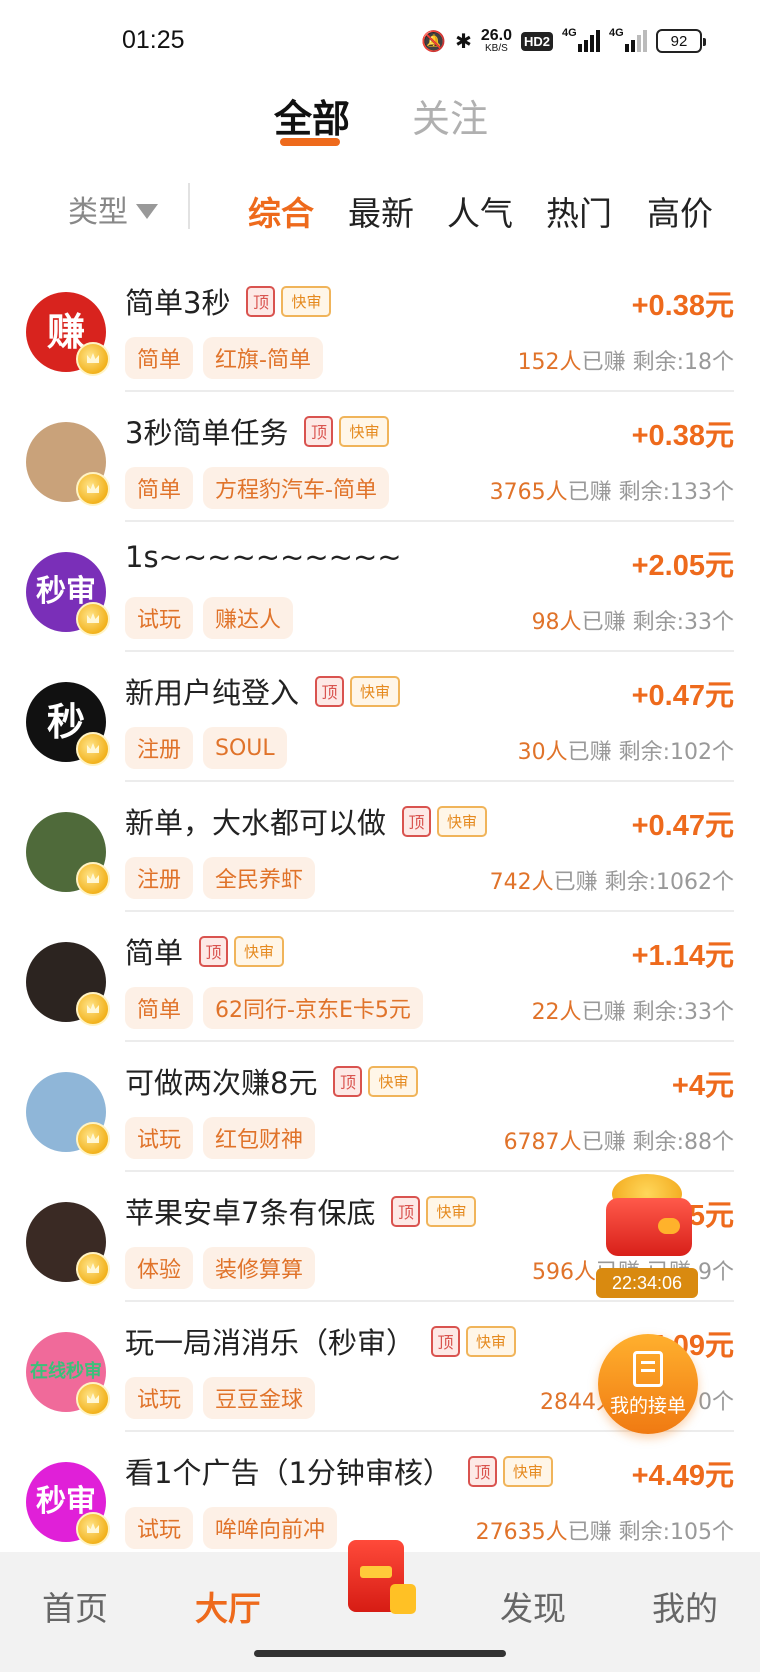 The image size is (760, 1672). Describe the element at coordinates (681, 41) in the screenshot. I see `battery-icon: 92` at that location.